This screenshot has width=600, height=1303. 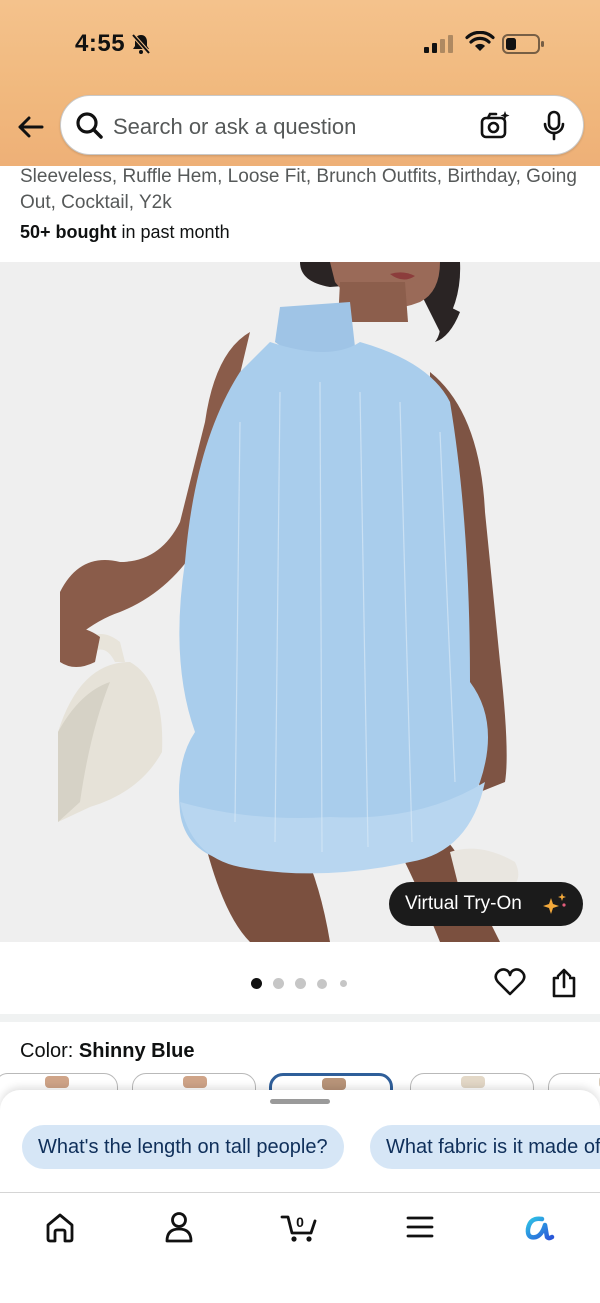 What do you see at coordinates (300, 1018) in the screenshot?
I see `section-divider` at bounding box center [300, 1018].